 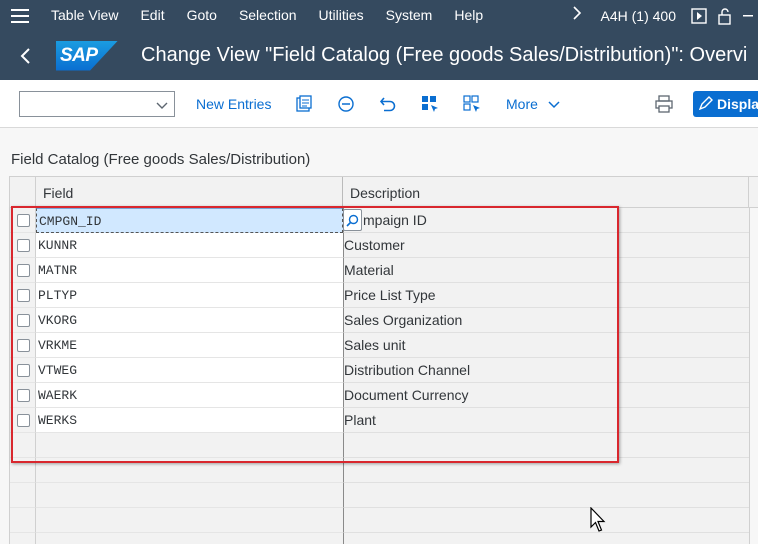 I want to click on hamburger-menu-icon, so click(x=20, y=15).